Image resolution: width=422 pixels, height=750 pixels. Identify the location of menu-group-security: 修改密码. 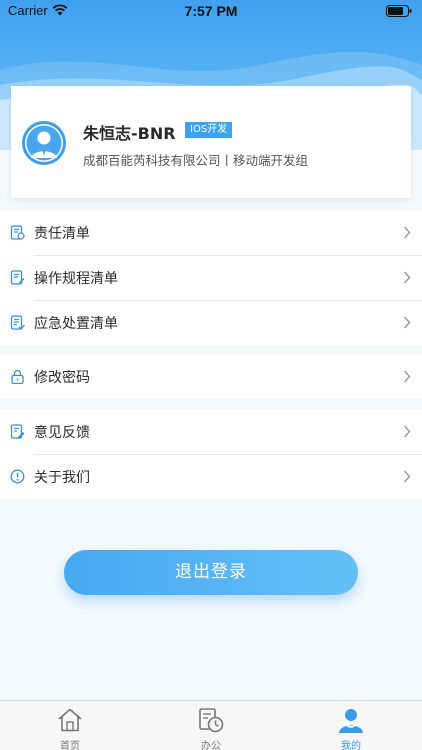
(211, 376).